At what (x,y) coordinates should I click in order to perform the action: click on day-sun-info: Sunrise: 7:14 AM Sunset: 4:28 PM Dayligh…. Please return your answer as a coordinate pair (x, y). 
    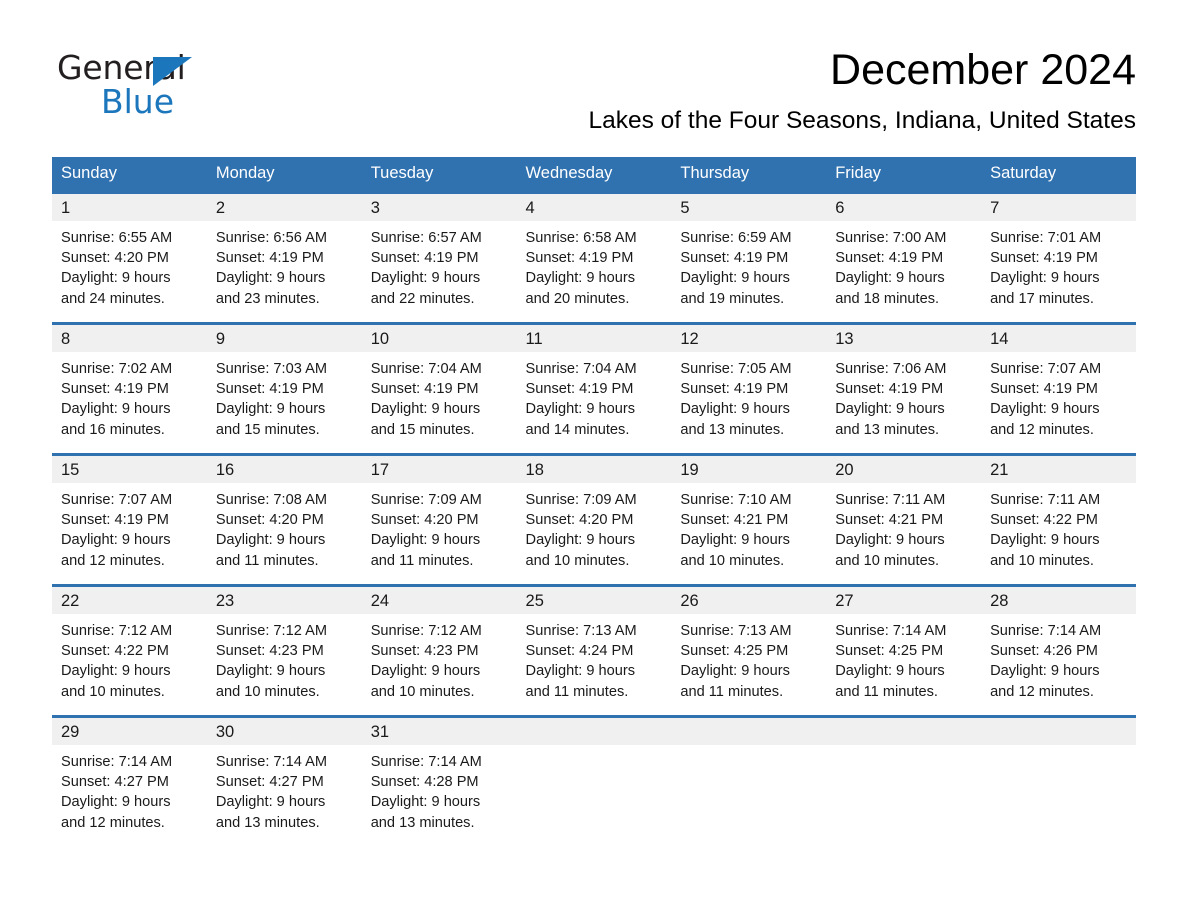
    Looking at the image, I should click on (426, 792).